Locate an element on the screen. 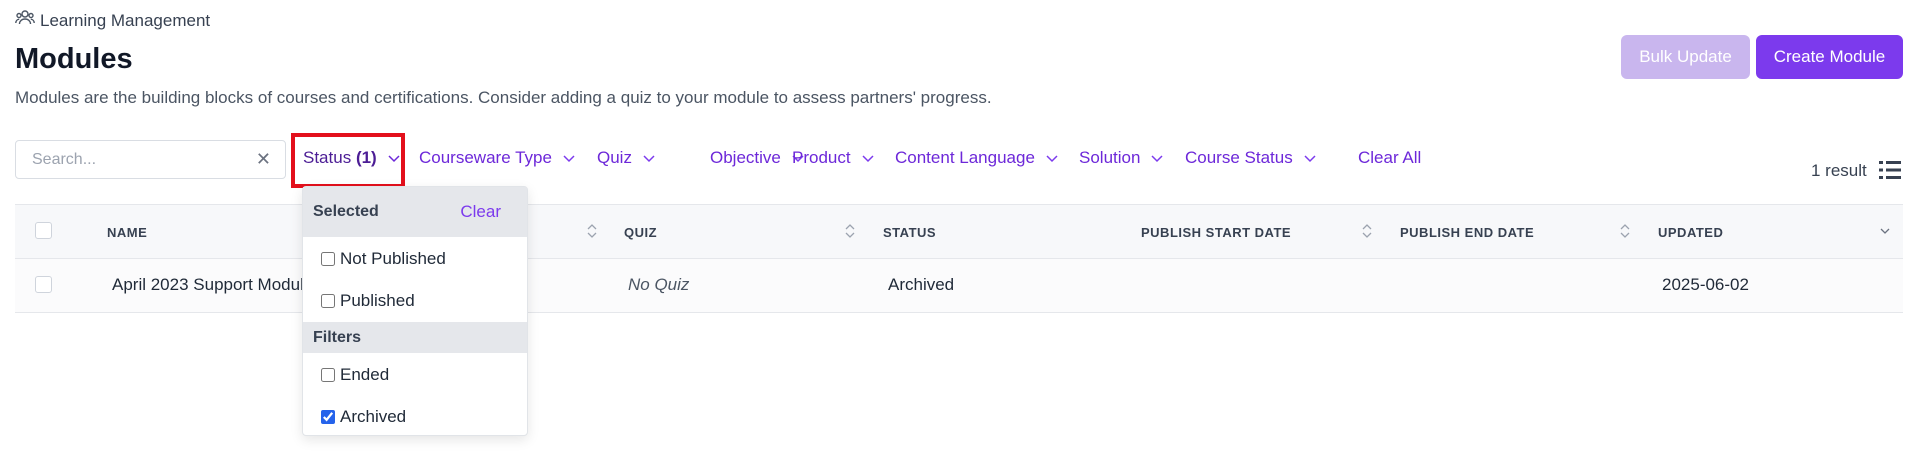  filter-quiz: Quiz is located at coordinates (626, 158).